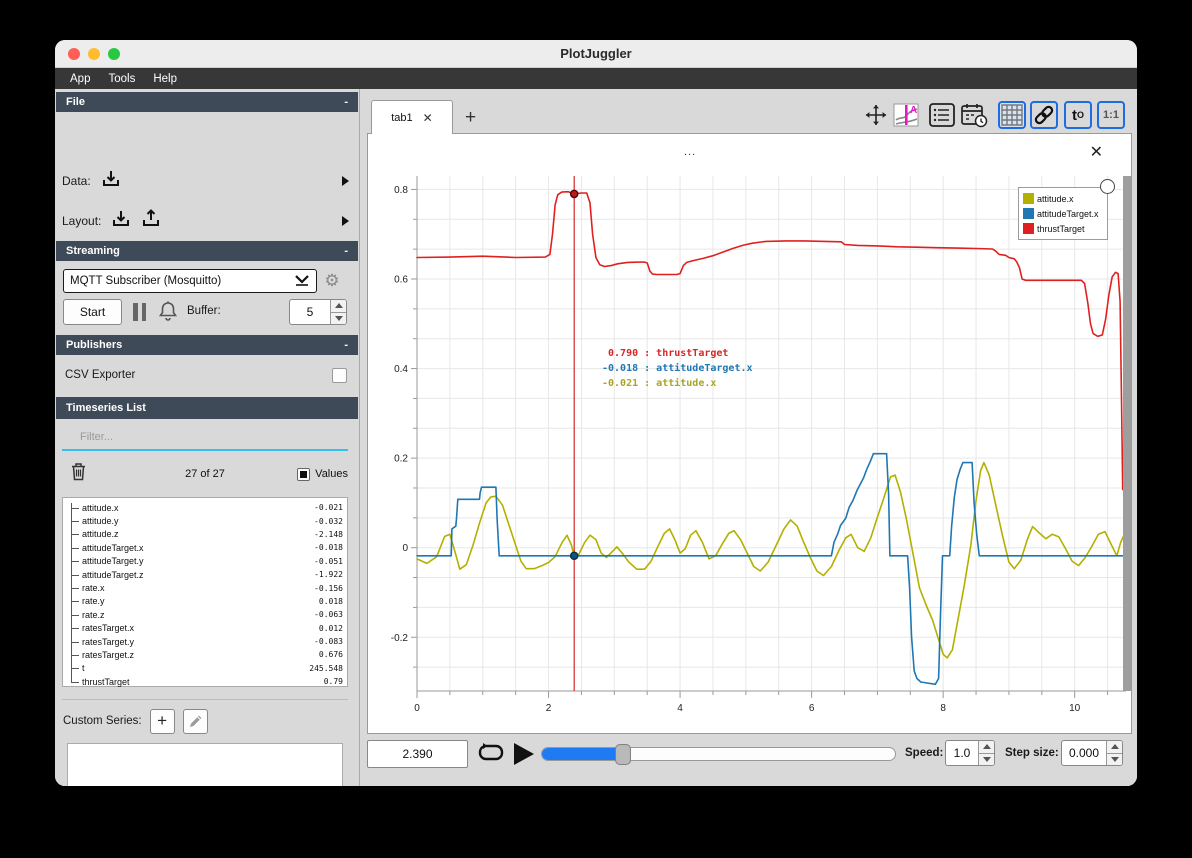 This screenshot has width=1192, height=858. What do you see at coordinates (205, 628) in the screenshot?
I see `timeseries-item: ratesTarget.x 0.012` at bounding box center [205, 628].